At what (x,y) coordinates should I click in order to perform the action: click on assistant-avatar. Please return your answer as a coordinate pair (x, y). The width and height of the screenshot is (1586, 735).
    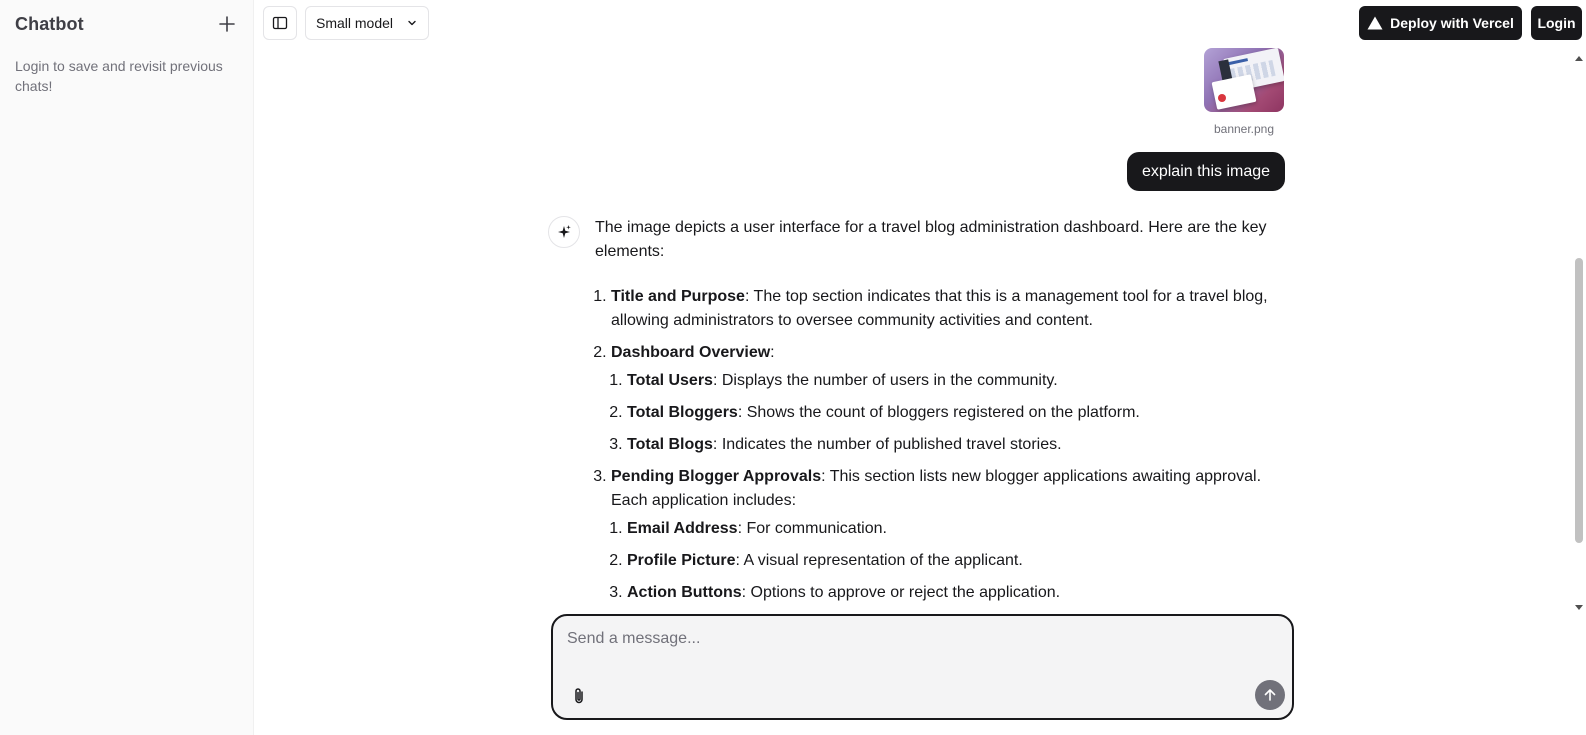
    Looking at the image, I should click on (564, 232).